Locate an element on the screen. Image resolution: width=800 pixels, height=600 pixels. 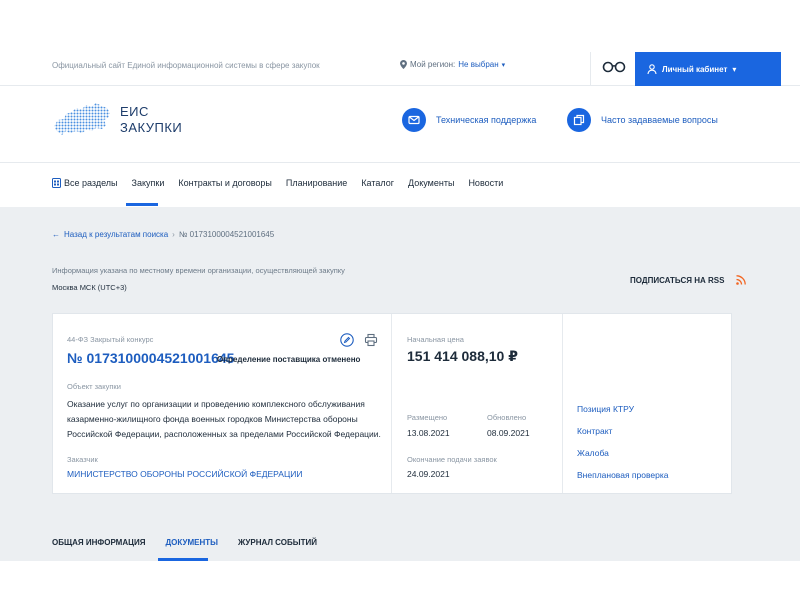
copy-icon is located at coordinates (579, 120).